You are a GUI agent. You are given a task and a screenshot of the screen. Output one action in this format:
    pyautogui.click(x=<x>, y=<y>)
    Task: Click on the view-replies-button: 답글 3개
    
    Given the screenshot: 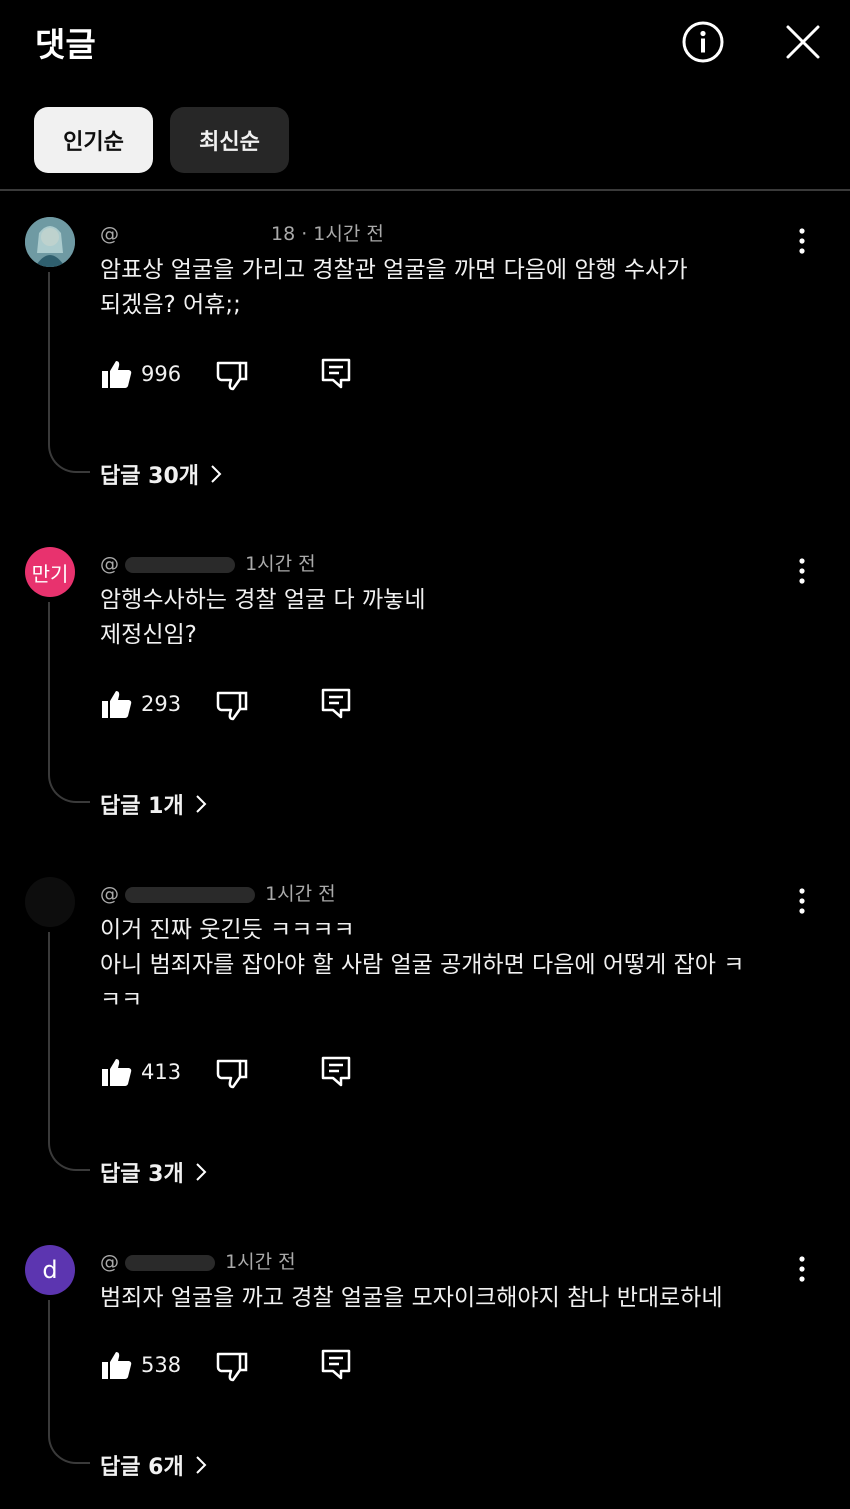 What is the action you would take?
    pyautogui.click(x=154, y=1172)
    